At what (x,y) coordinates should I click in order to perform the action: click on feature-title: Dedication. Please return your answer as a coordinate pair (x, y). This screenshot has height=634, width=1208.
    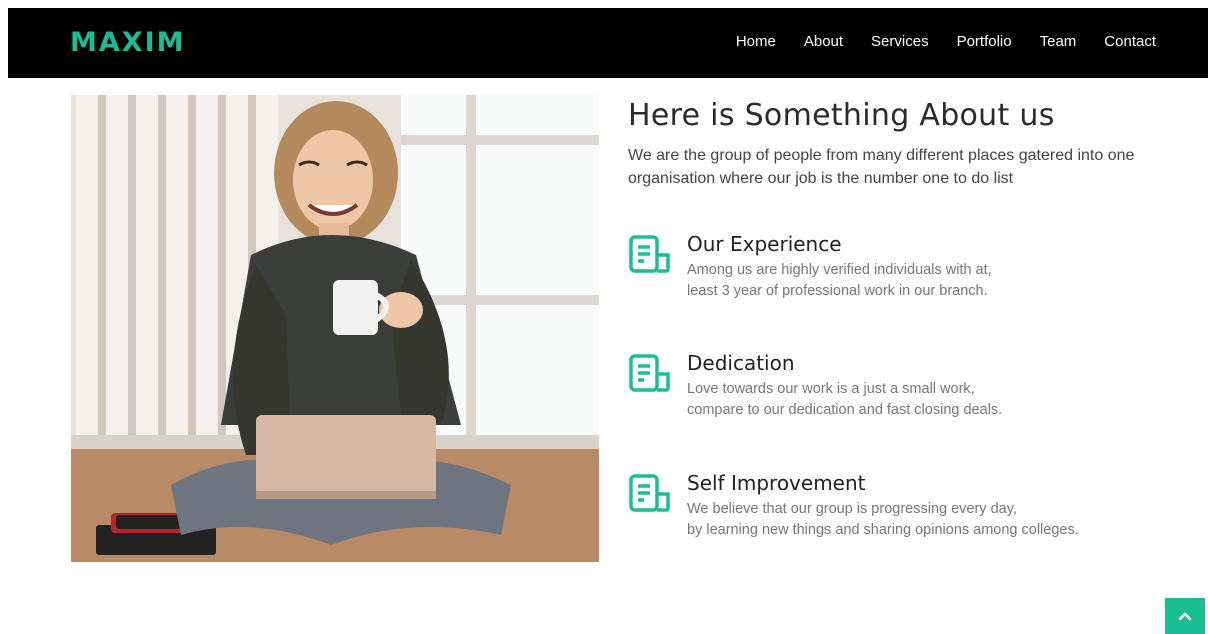
    Looking at the image, I should click on (741, 363).